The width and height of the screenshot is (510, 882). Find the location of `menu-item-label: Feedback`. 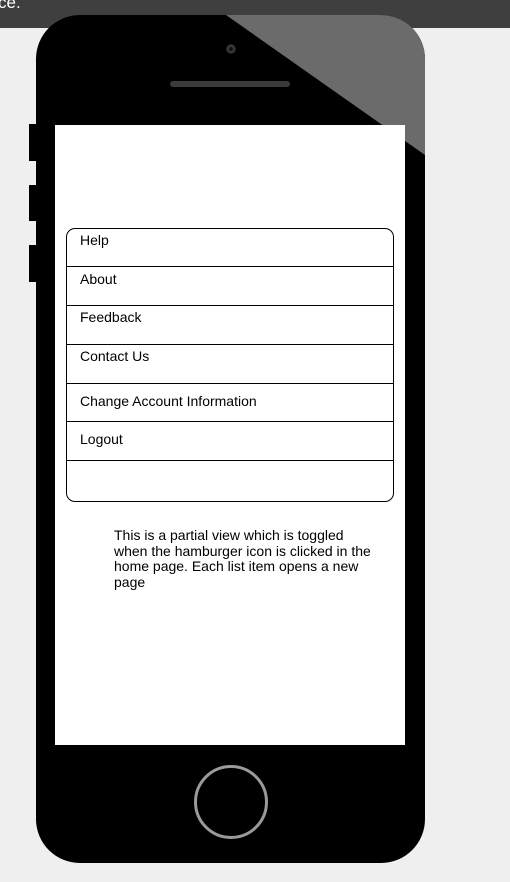

menu-item-label: Feedback is located at coordinates (111, 317).